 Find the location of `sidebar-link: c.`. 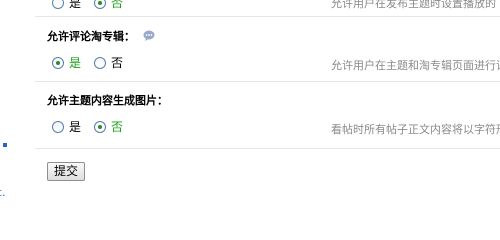

sidebar-link: c. is located at coordinates (3, 192).